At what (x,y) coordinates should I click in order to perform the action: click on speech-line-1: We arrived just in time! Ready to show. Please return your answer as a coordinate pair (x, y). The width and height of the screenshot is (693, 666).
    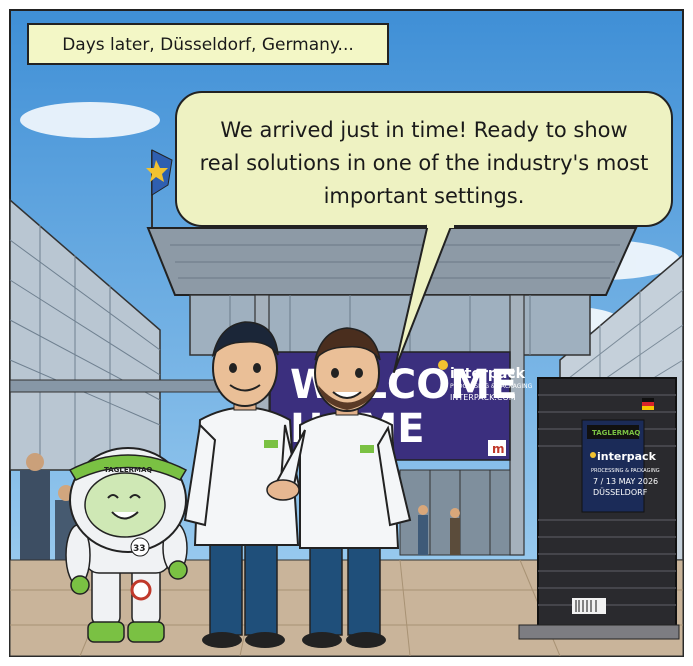
    Looking at the image, I should click on (423, 130).